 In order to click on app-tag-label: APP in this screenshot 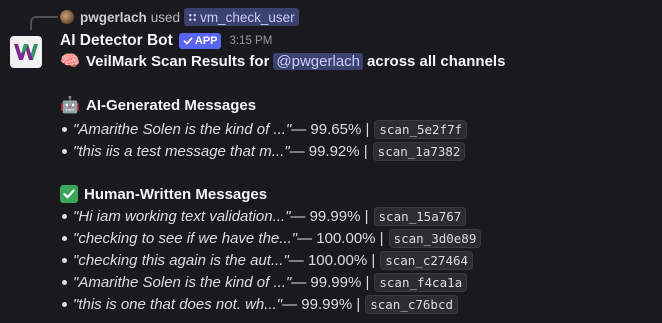, I will do `click(206, 41)`.